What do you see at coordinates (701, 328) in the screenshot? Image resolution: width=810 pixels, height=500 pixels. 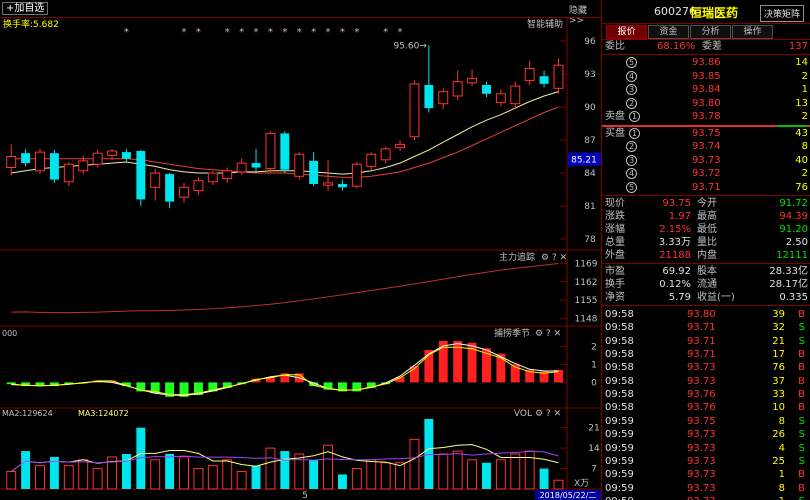 I see `tick-price: 93.71` at bounding box center [701, 328].